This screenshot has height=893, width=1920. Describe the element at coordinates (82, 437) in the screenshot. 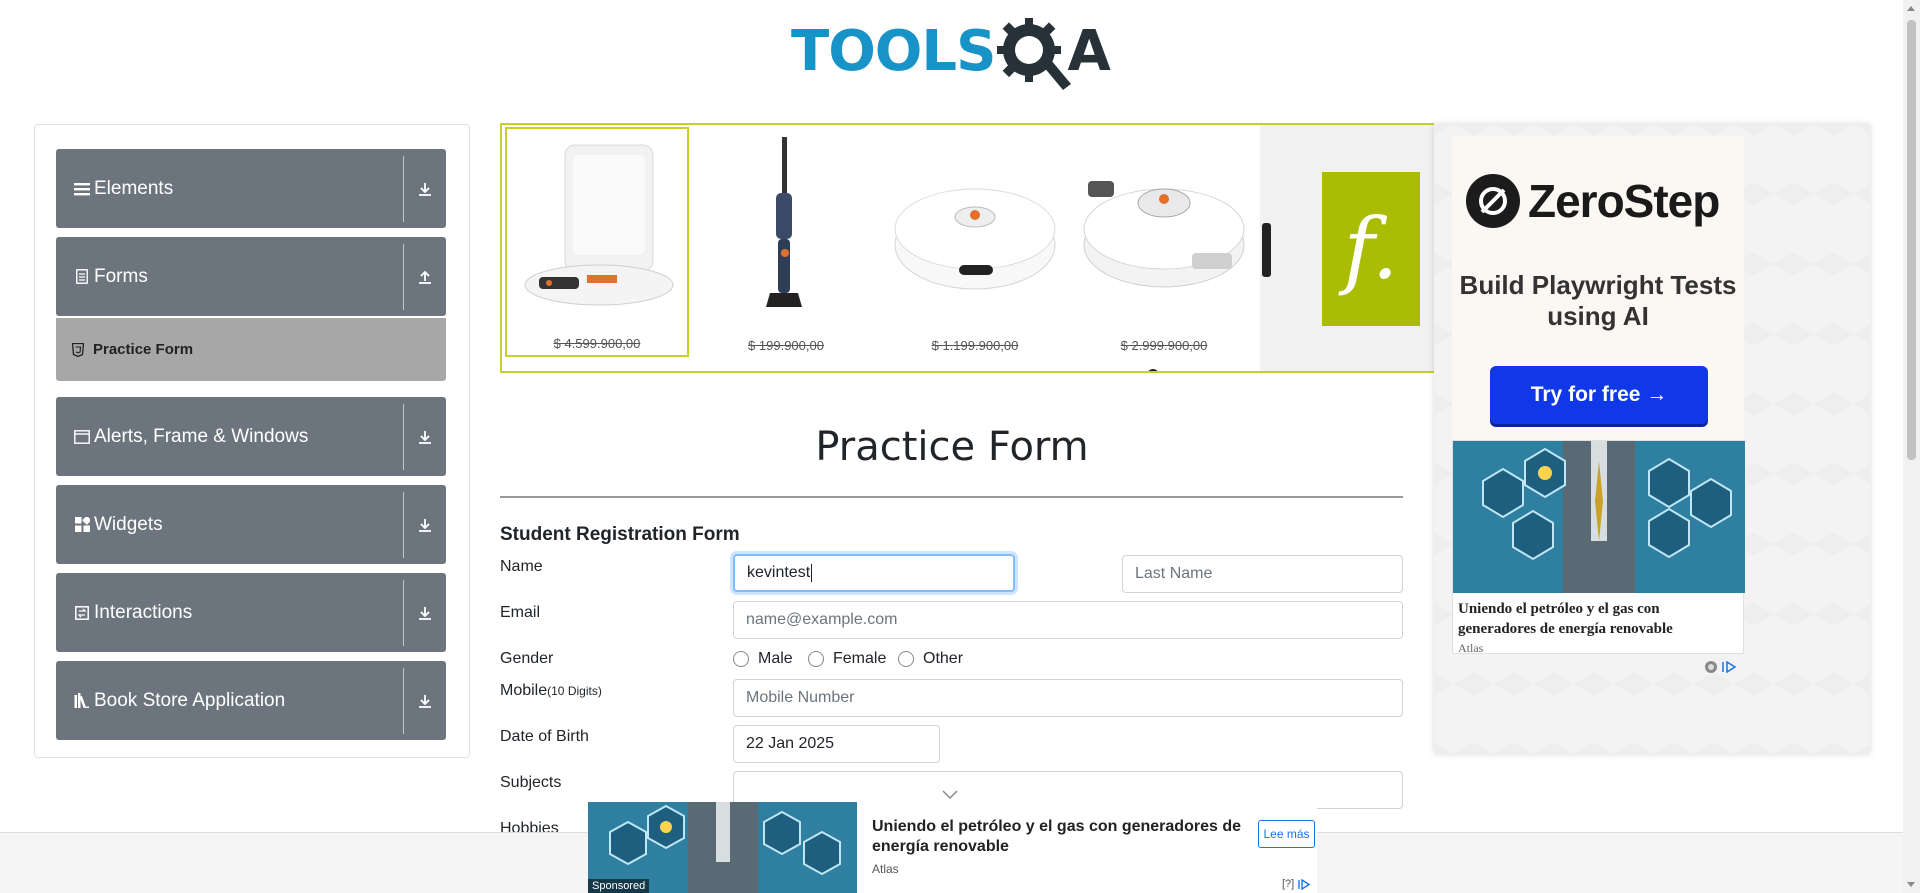

I see `window-icon` at that location.